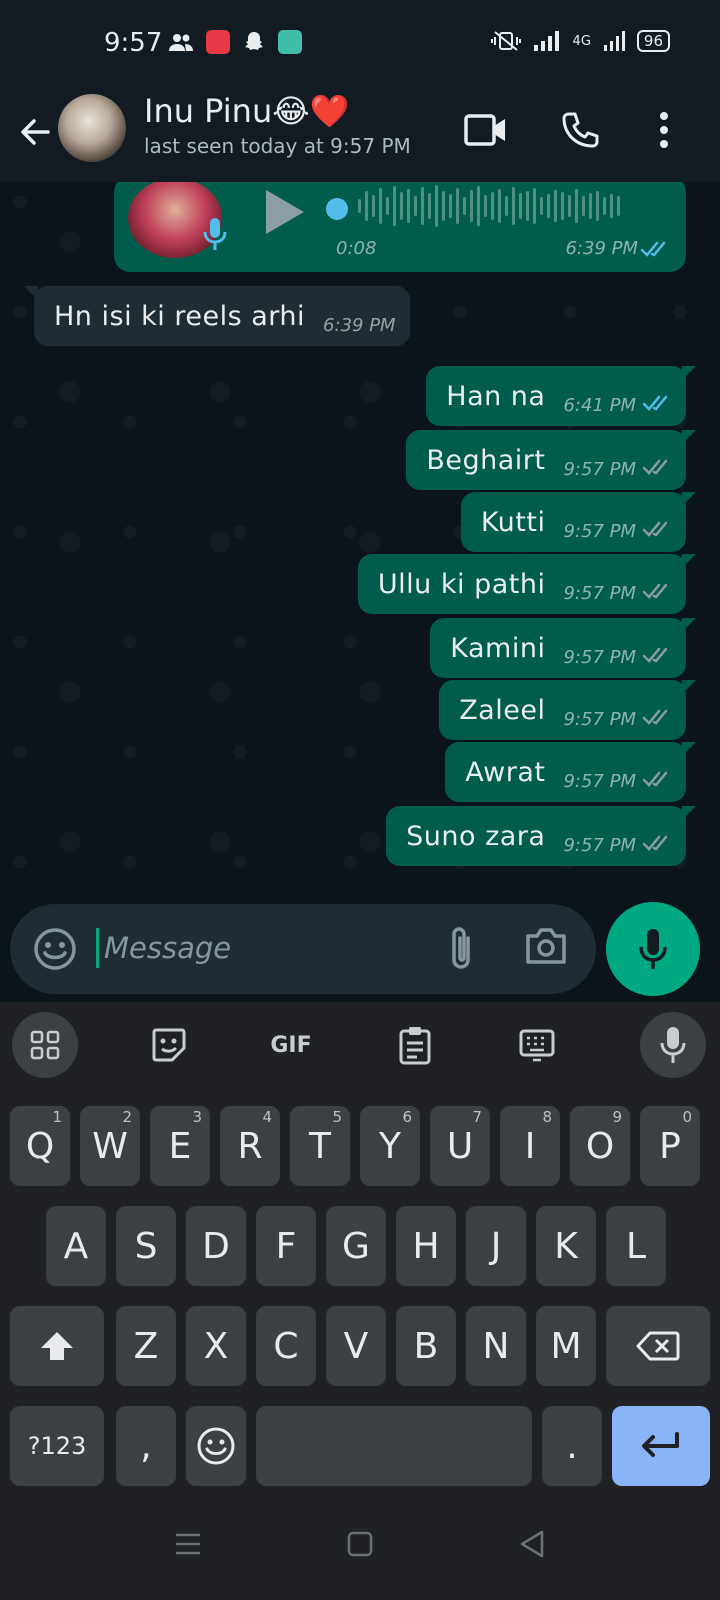 The height and width of the screenshot is (1600, 720). What do you see at coordinates (655, 717) in the screenshot?
I see `delivered-ticks-icon` at bounding box center [655, 717].